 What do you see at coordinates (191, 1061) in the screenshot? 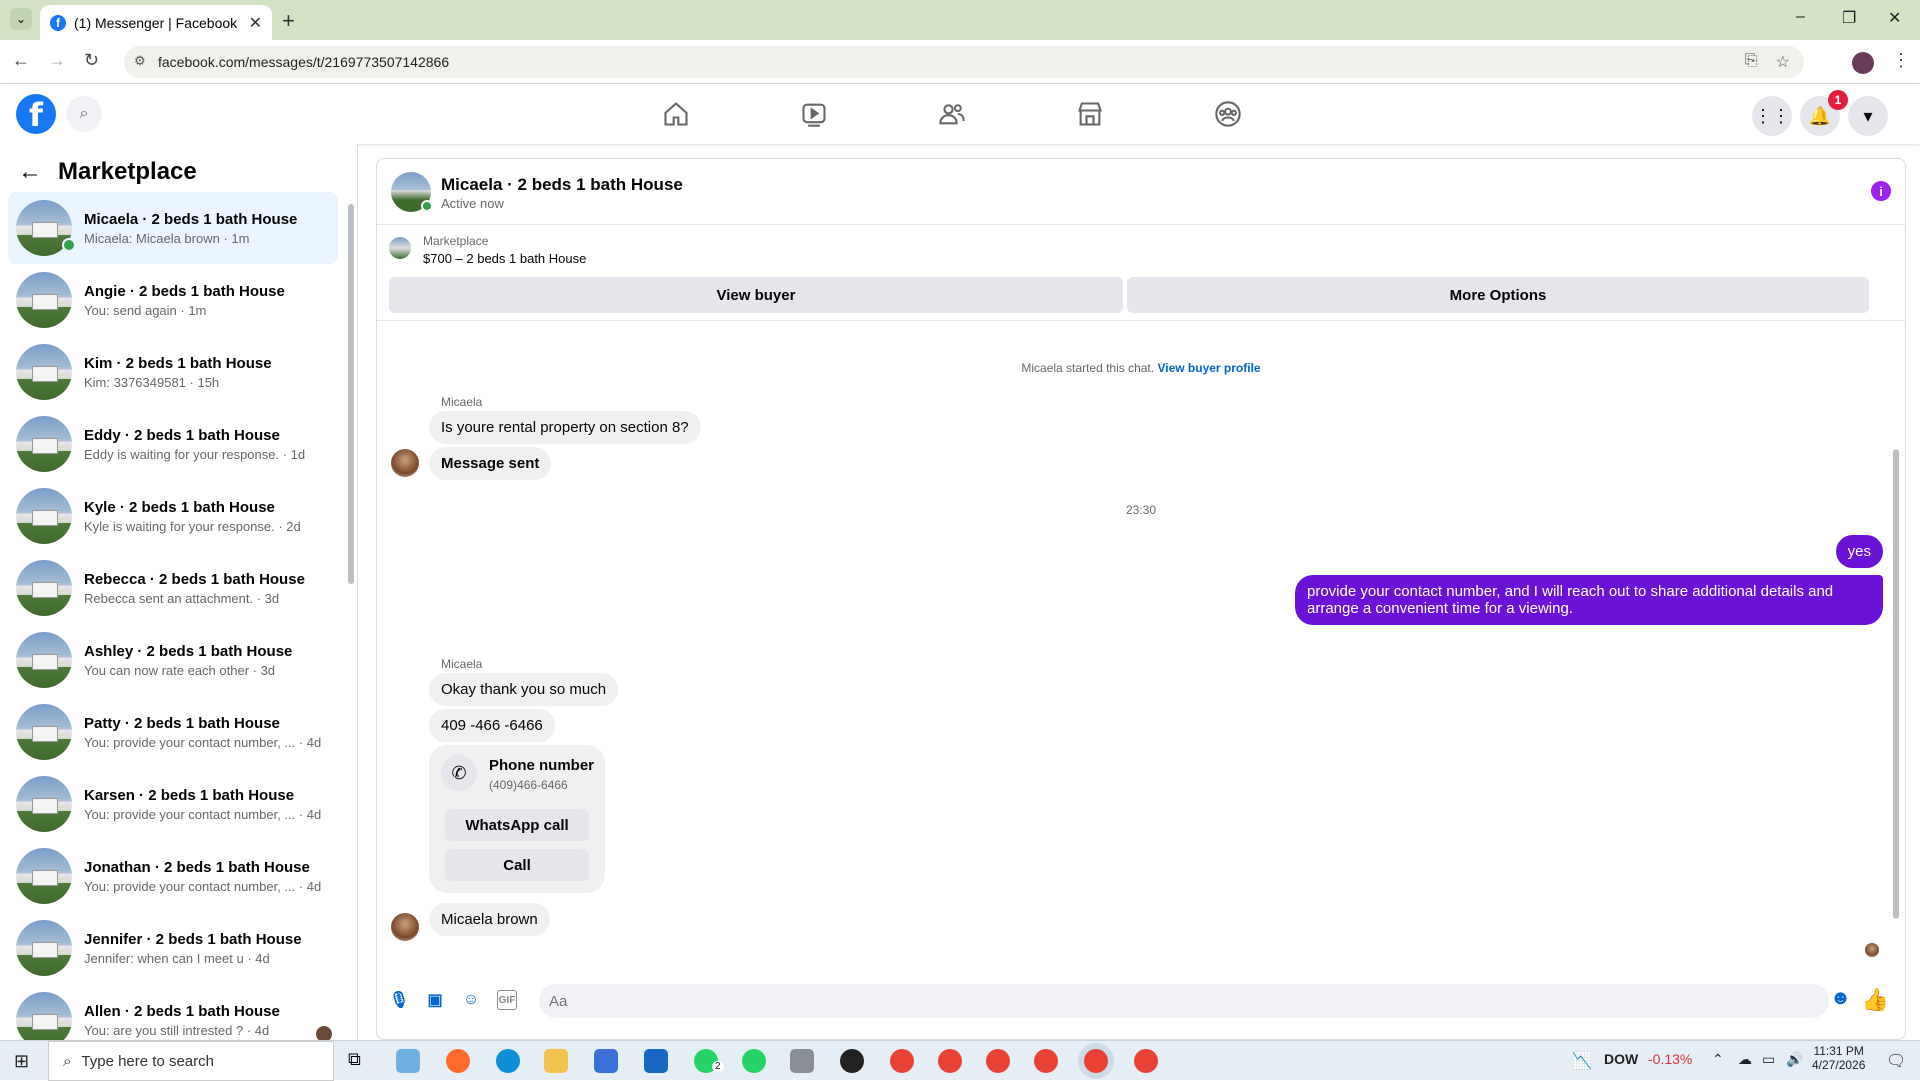
I see `taskbar-search: ⌕ Type here to search` at bounding box center [191, 1061].